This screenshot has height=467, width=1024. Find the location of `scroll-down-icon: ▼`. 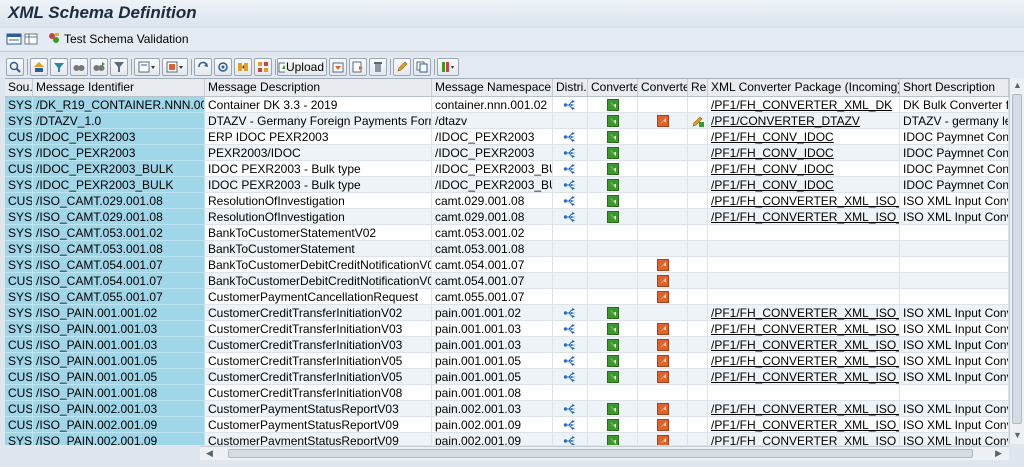

scroll-down-icon: ▼ is located at coordinates (1017, 435).